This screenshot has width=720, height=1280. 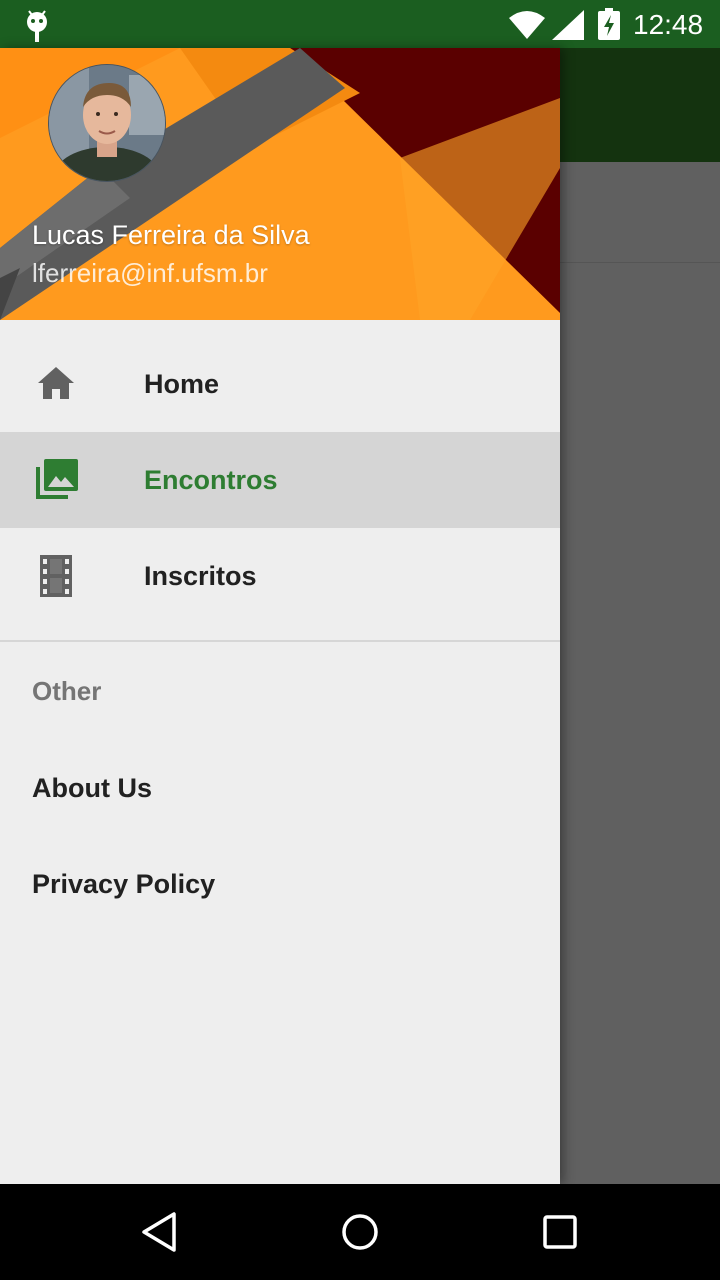 What do you see at coordinates (609, 24) in the screenshot?
I see `battery-charging-icon` at bounding box center [609, 24].